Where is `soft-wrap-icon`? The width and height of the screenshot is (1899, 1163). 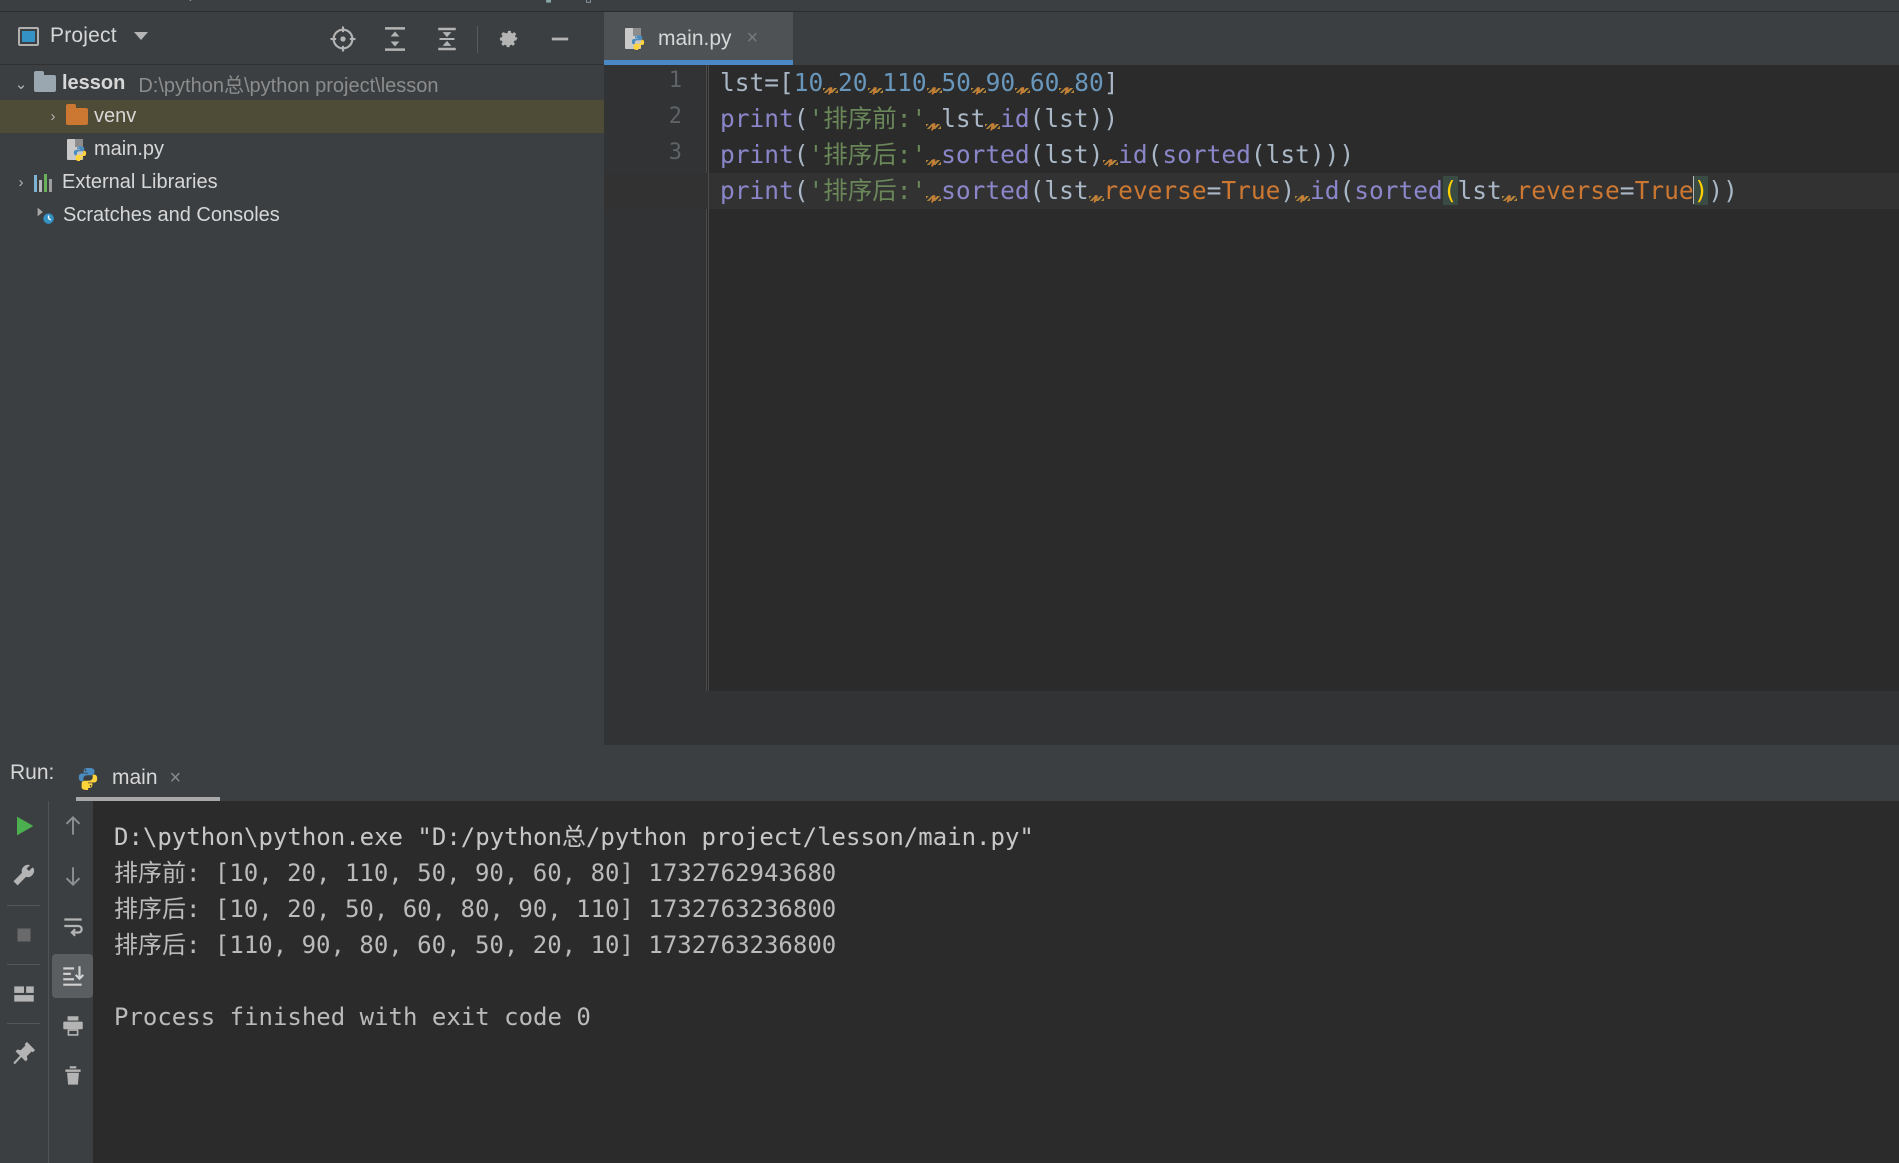
soft-wrap-icon is located at coordinates (72, 926).